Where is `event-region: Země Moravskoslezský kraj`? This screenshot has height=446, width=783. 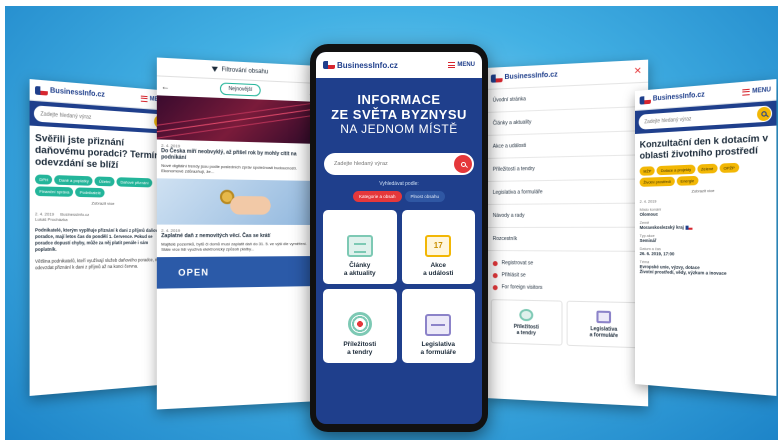
event-region: Země Moravskoslezský kraj is located at coordinates (705, 224).